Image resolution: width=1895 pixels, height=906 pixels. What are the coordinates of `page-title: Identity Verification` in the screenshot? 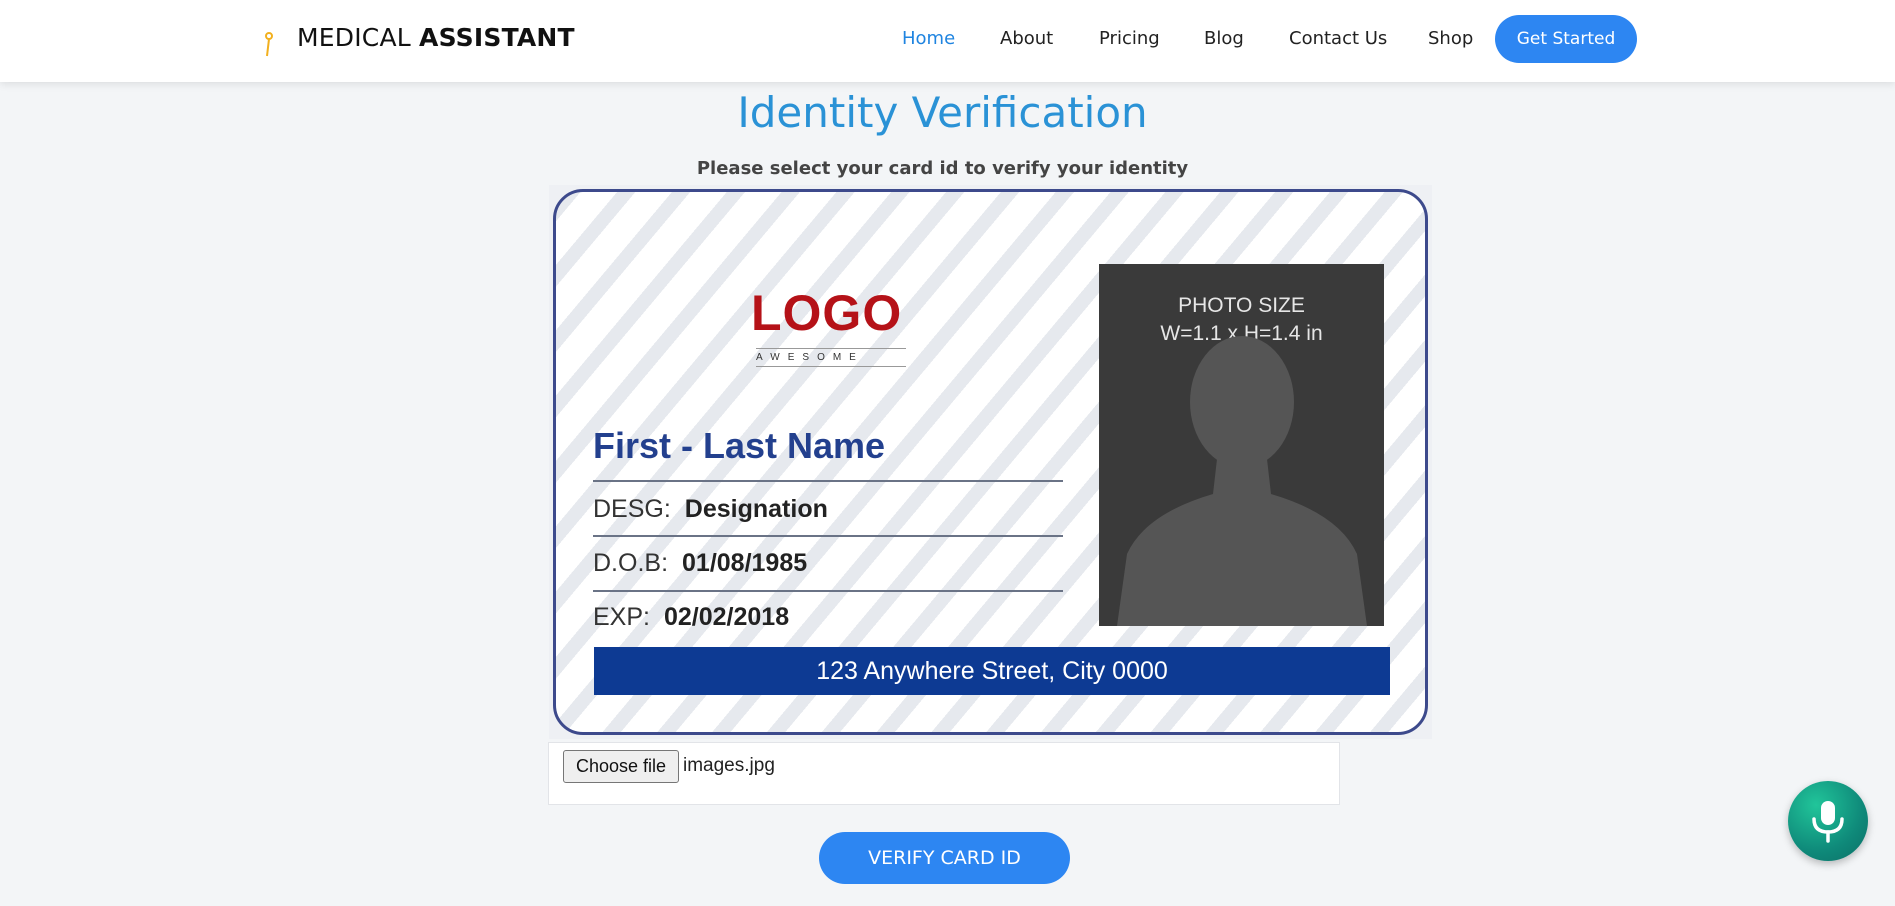 It's located at (942, 112).